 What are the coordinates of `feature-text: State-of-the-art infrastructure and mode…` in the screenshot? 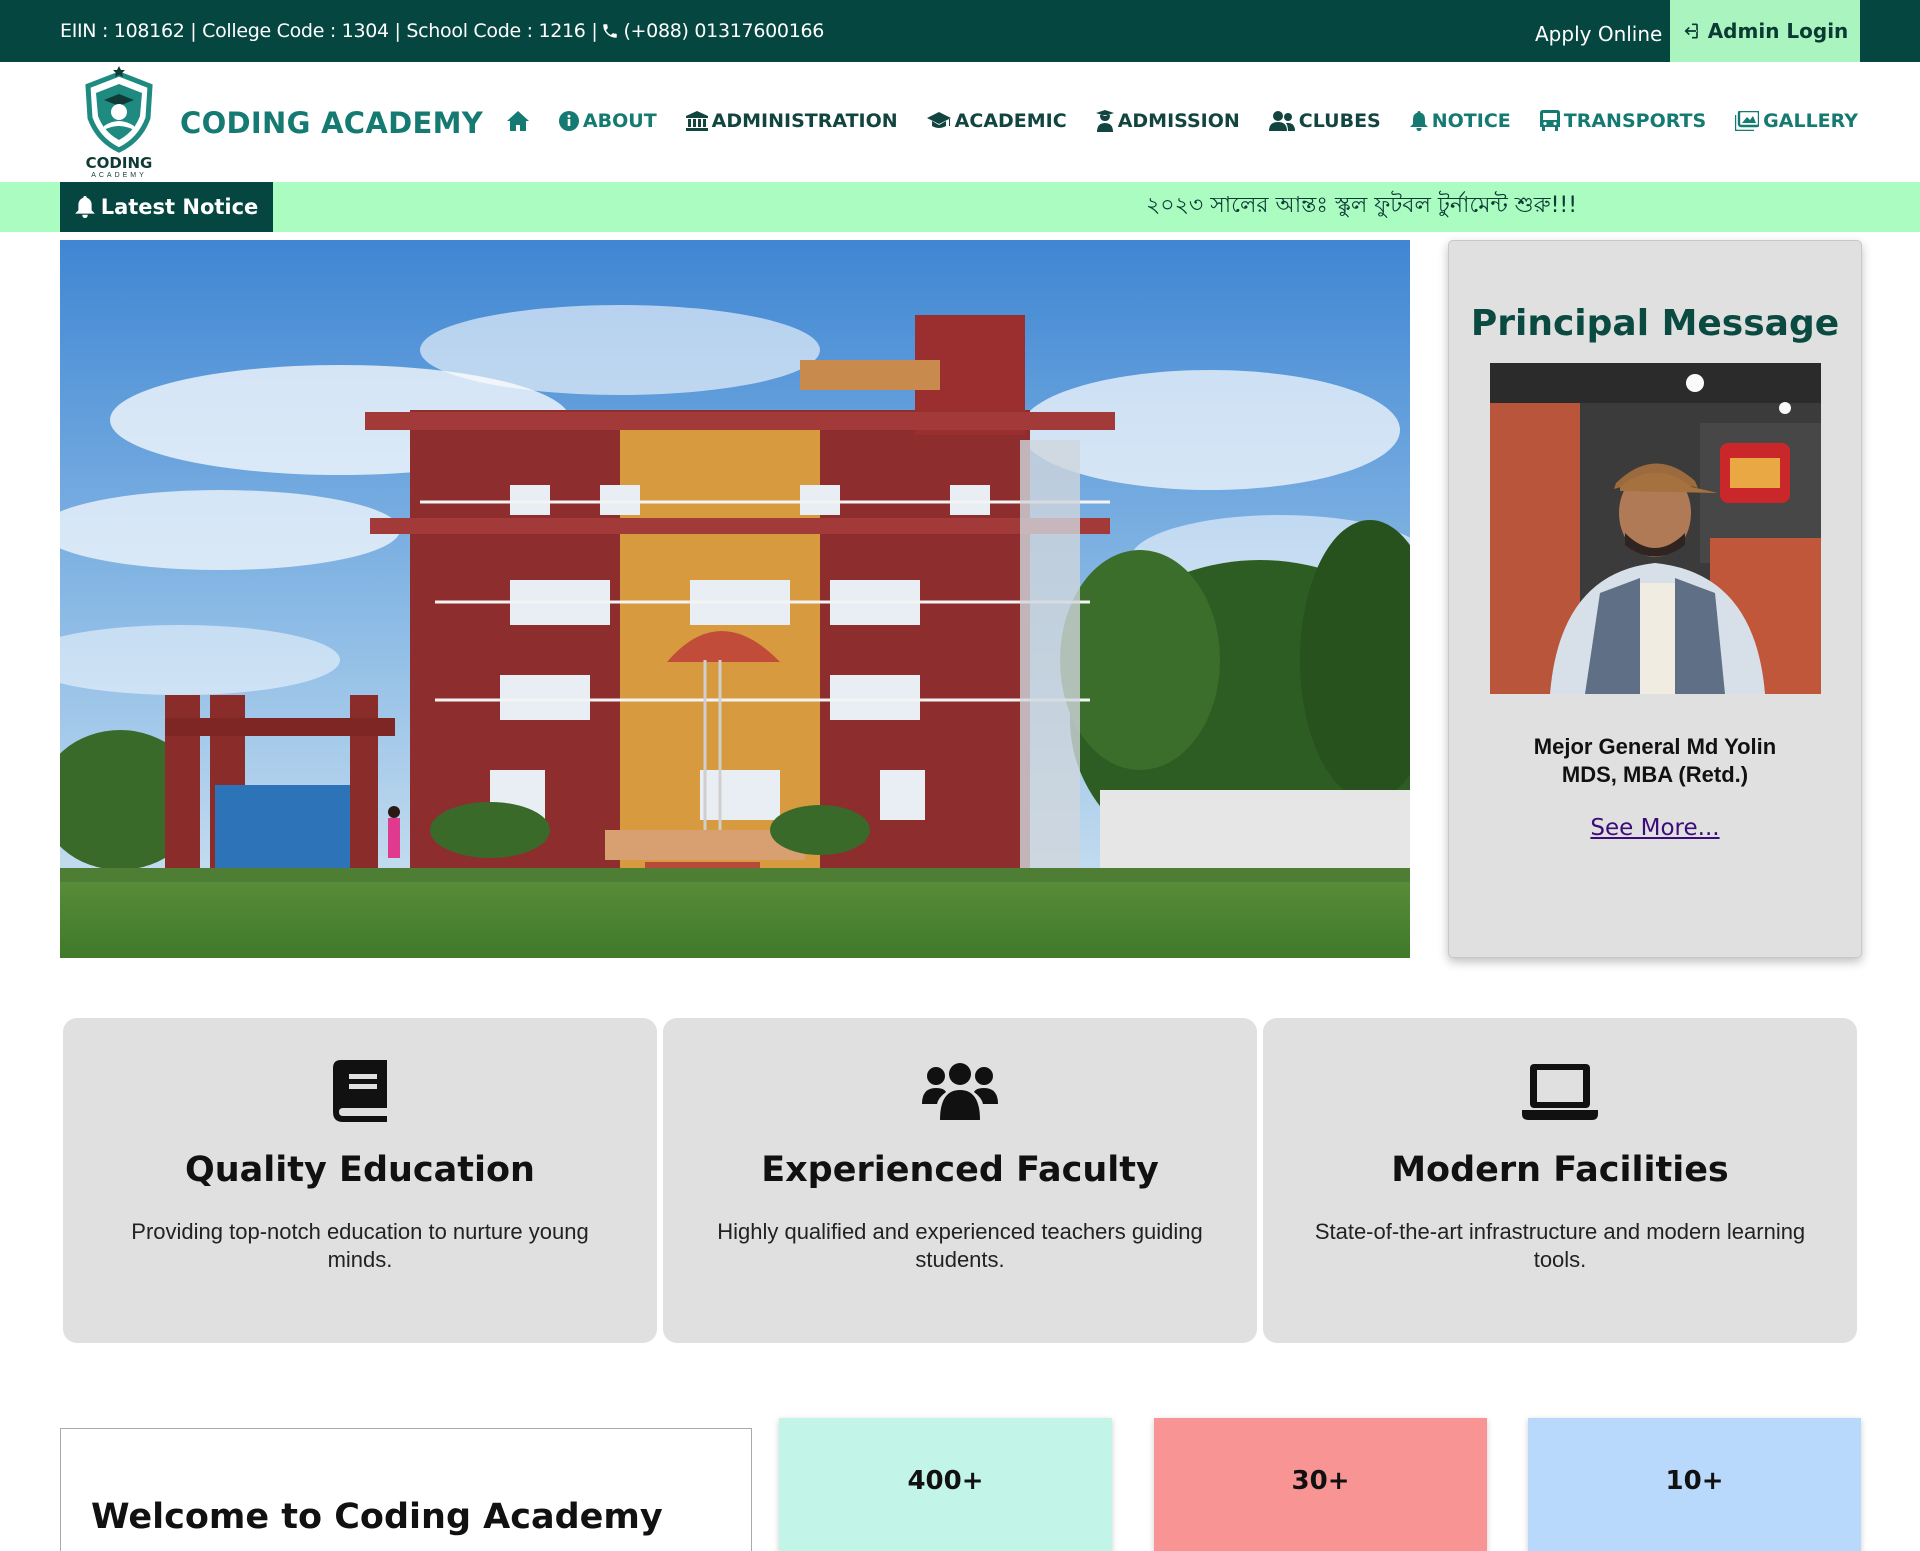 It's located at (1560, 1245).